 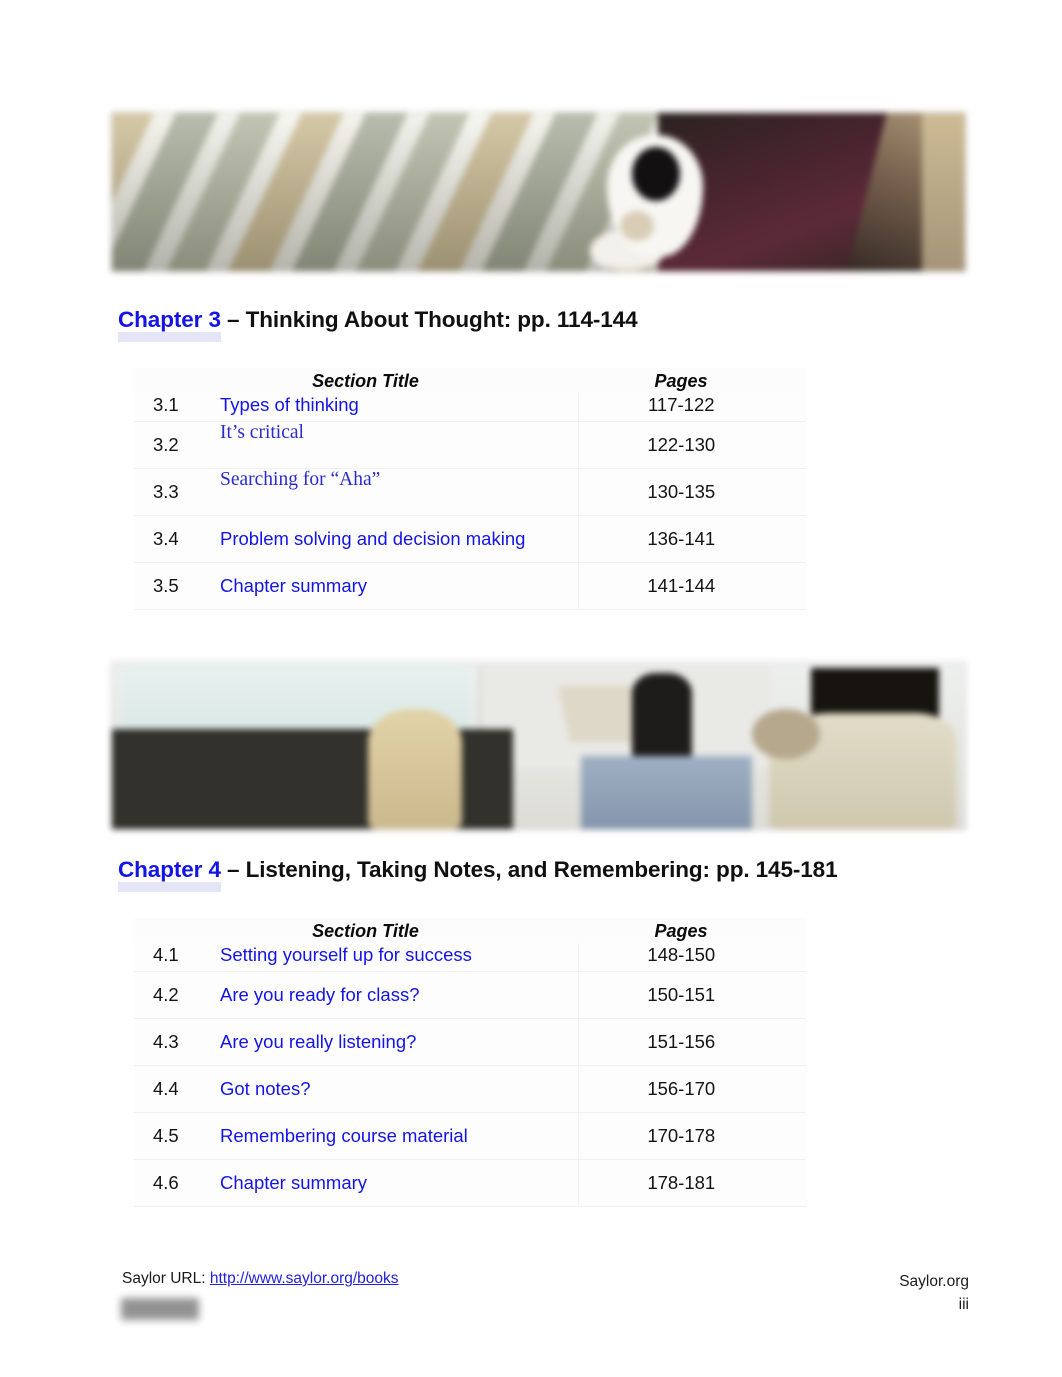 I want to click on section-pages: 117-122, so click(x=692, y=407).